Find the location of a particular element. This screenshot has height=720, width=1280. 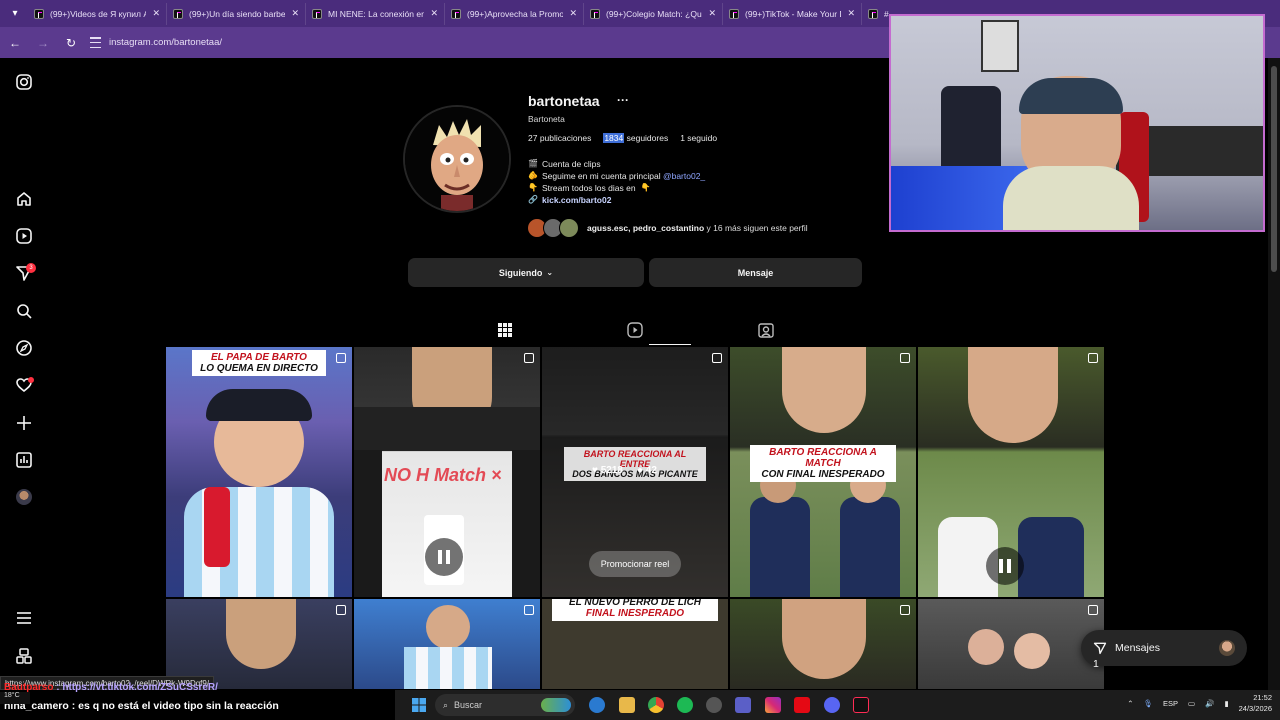

clapperboard-icon: 🎬 is located at coordinates (533, 163).